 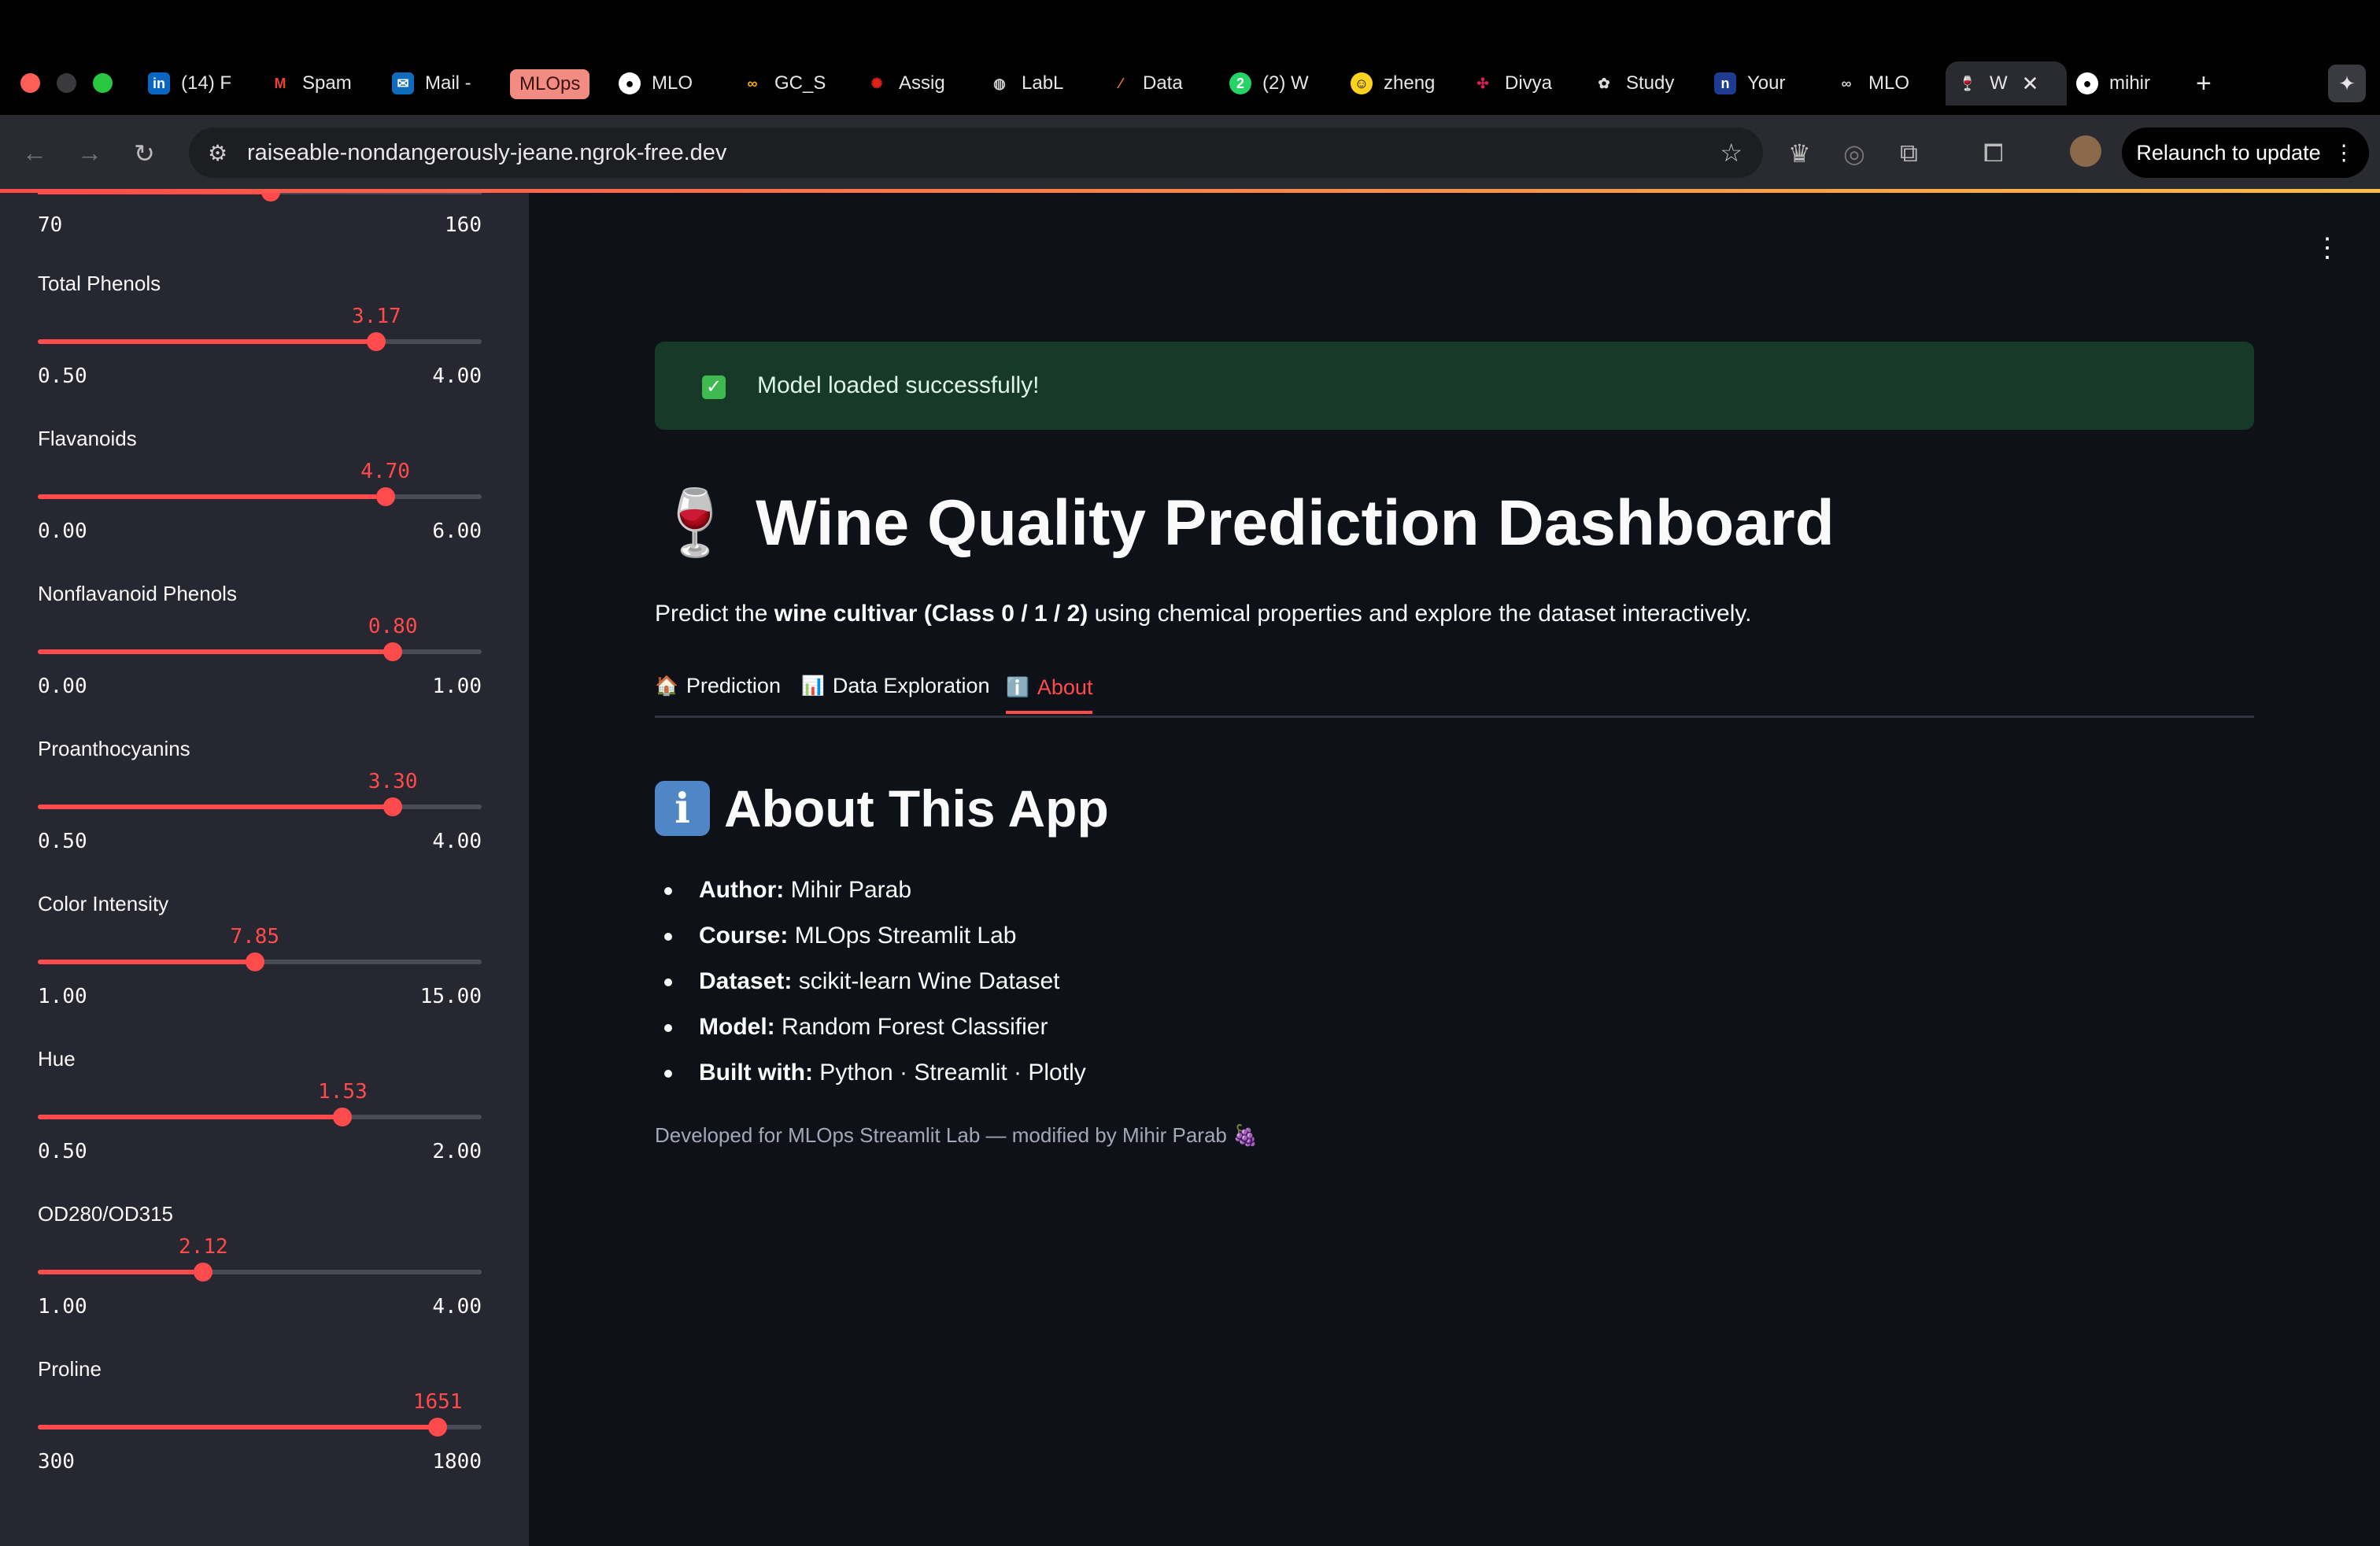 I want to click on minimize-window-button, so click(x=66, y=83).